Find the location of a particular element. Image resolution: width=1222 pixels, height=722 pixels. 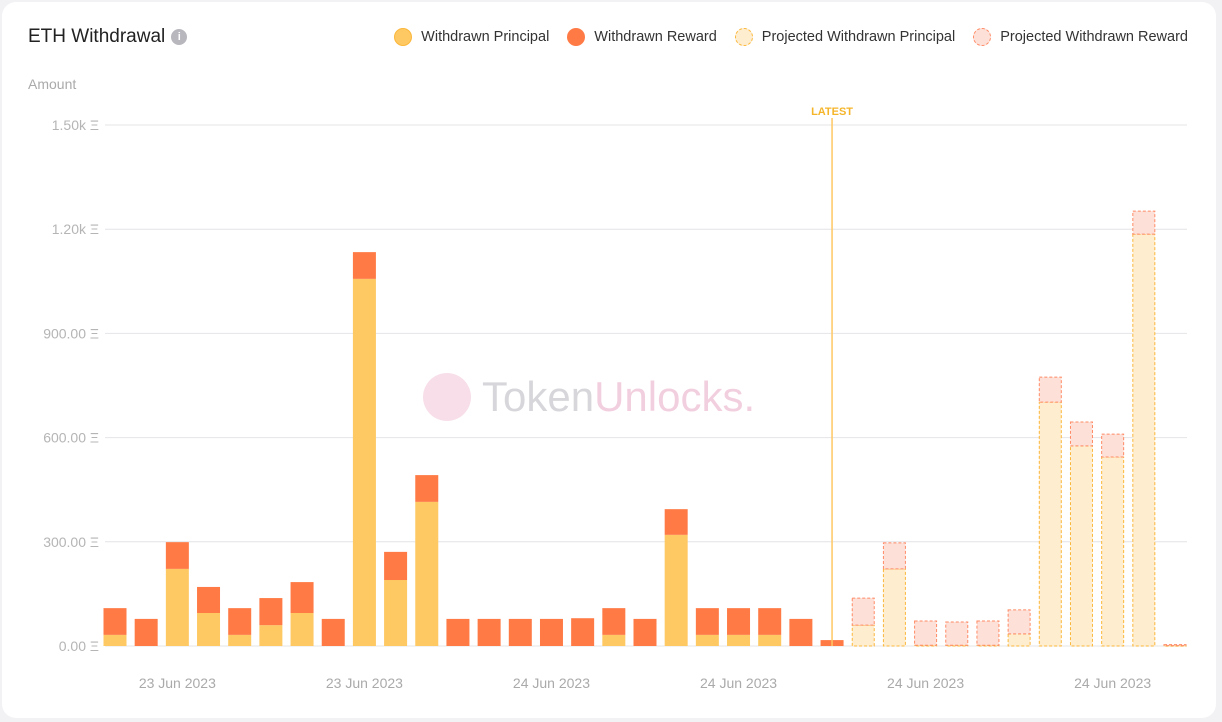

watermark-text: TokenUnlocks. is located at coordinates (618, 396).